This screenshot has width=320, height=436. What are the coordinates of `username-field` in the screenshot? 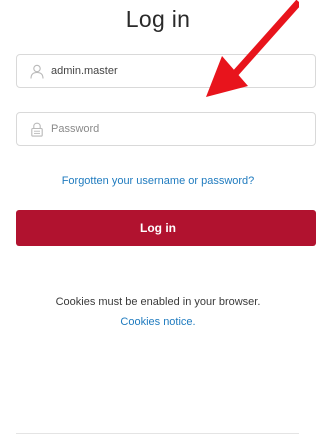 It's located at (166, 71).